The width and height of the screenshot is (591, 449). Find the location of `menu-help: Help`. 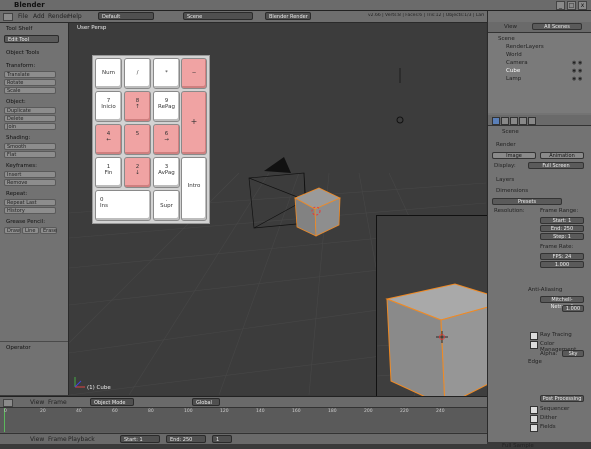

menu-help: Help is located at coordinates (75, 16).